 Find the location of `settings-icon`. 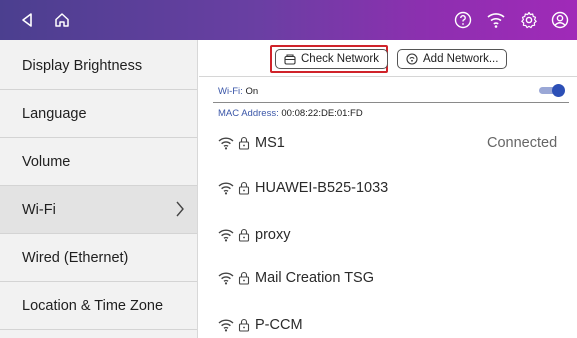

settings-icon is located at coordinates (529, 20).